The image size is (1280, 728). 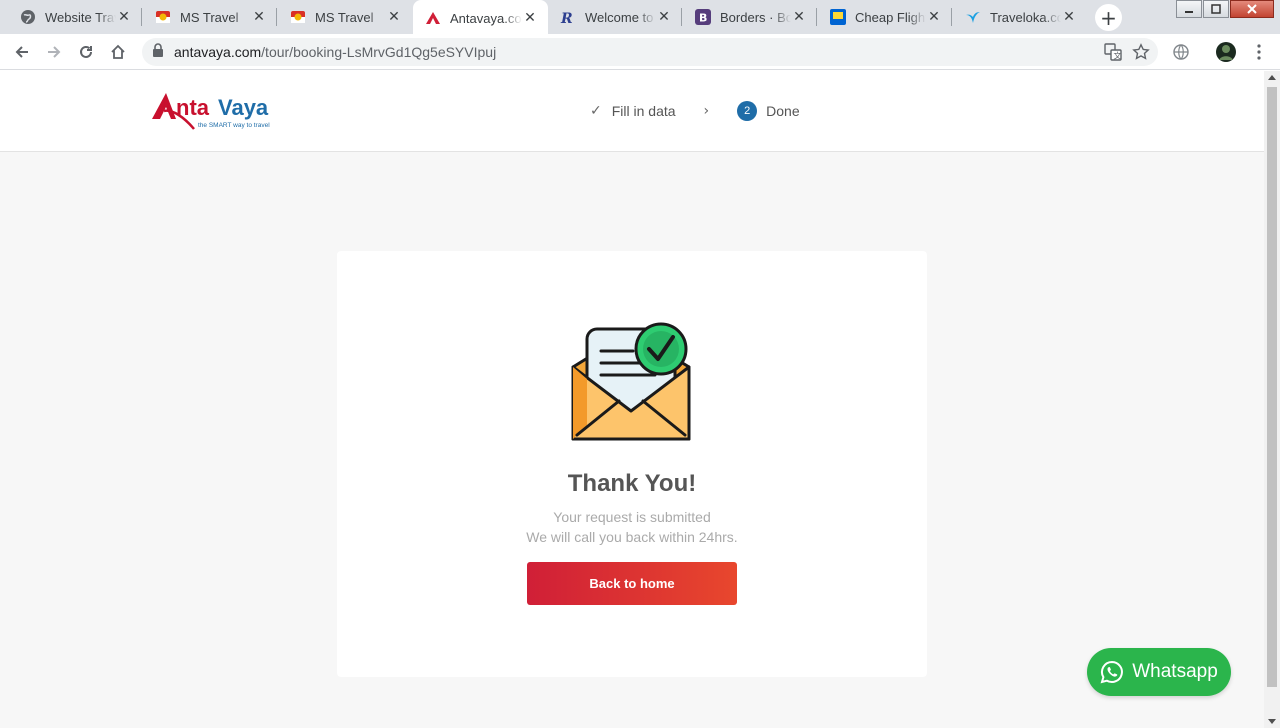 I want to click on scroll-down-arrow-icon, so click(x=1272, y=721).